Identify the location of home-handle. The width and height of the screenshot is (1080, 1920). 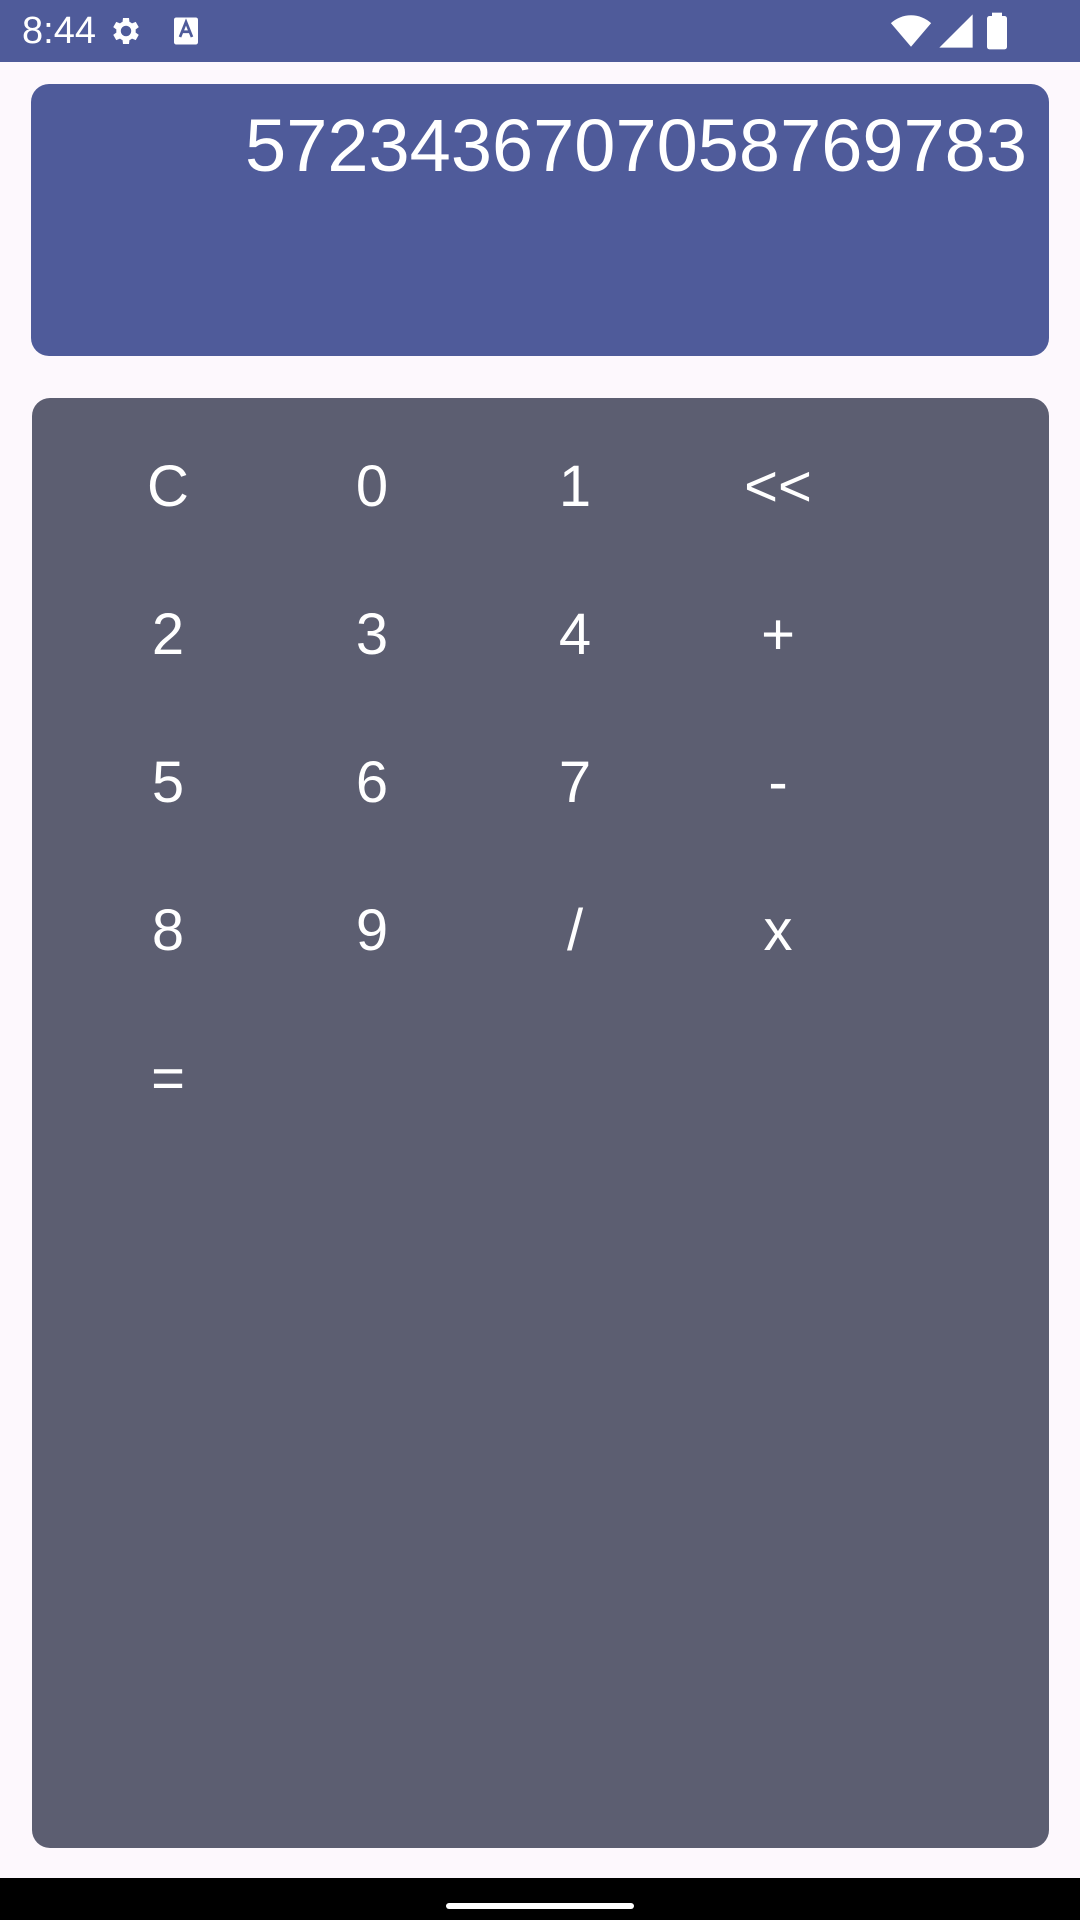
(540, 1906).